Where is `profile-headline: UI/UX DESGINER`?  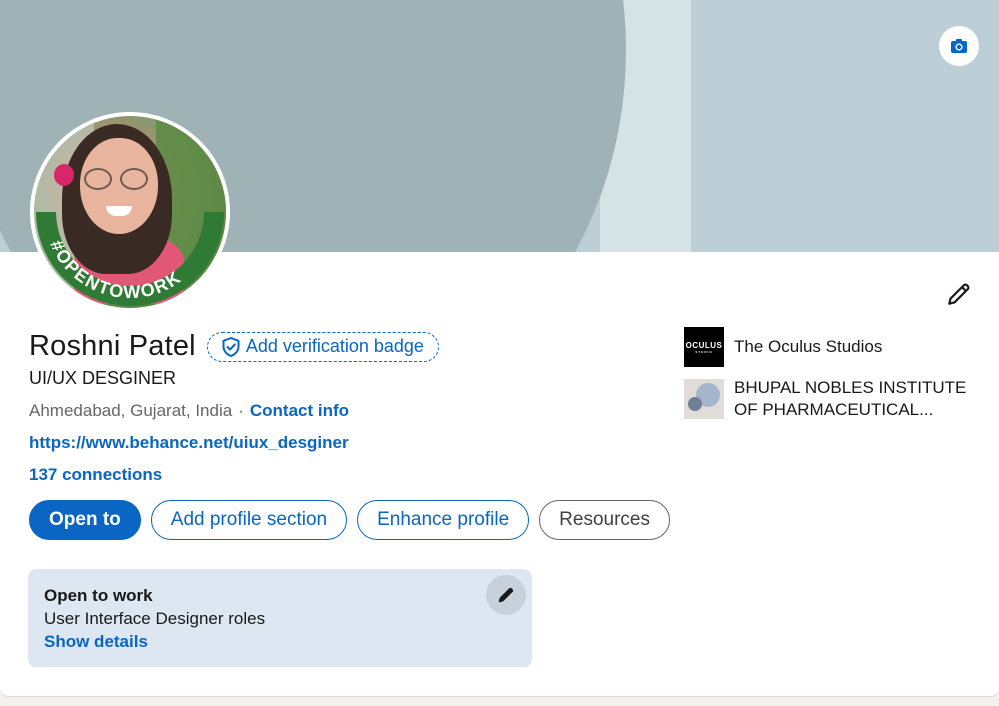 profile-headline: UI/UX DESGINER is located at coordinates (103, 378).